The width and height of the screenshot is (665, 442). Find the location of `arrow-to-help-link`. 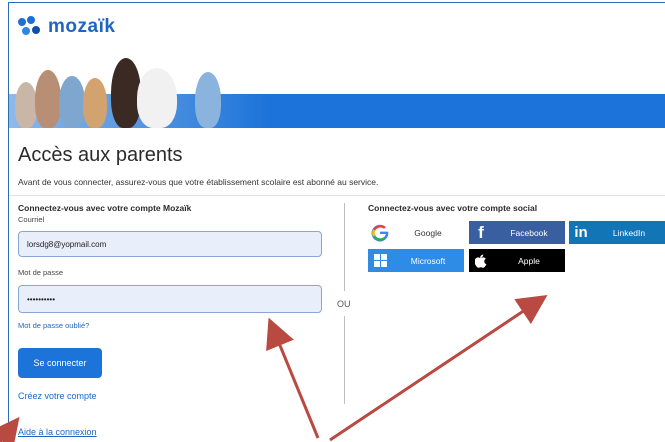

arrow-to-help-link is located at coordinates (10, 429).